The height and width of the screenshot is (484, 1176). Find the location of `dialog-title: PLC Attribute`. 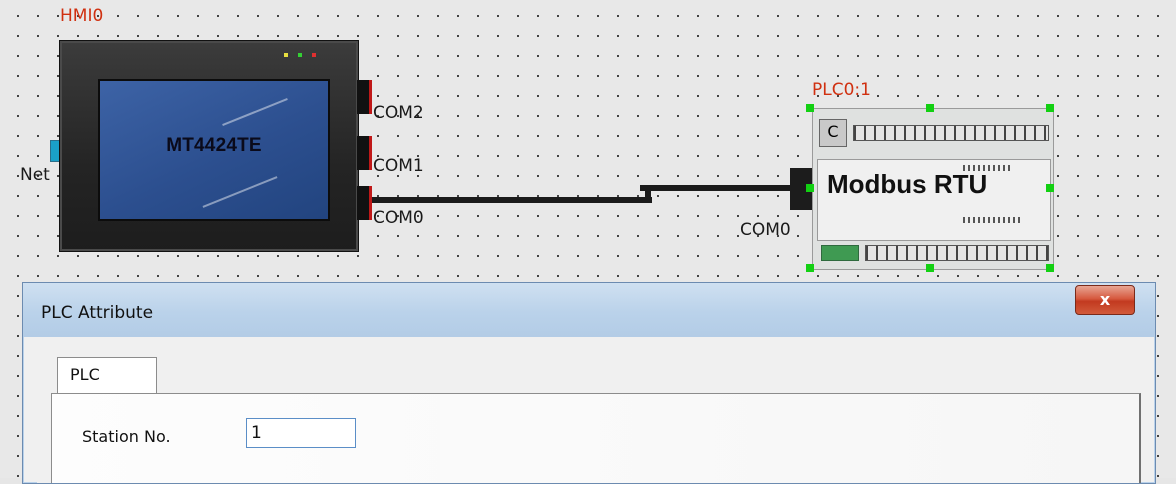

dialog-title: PLC Attribute is located at coordinates (97, 313).